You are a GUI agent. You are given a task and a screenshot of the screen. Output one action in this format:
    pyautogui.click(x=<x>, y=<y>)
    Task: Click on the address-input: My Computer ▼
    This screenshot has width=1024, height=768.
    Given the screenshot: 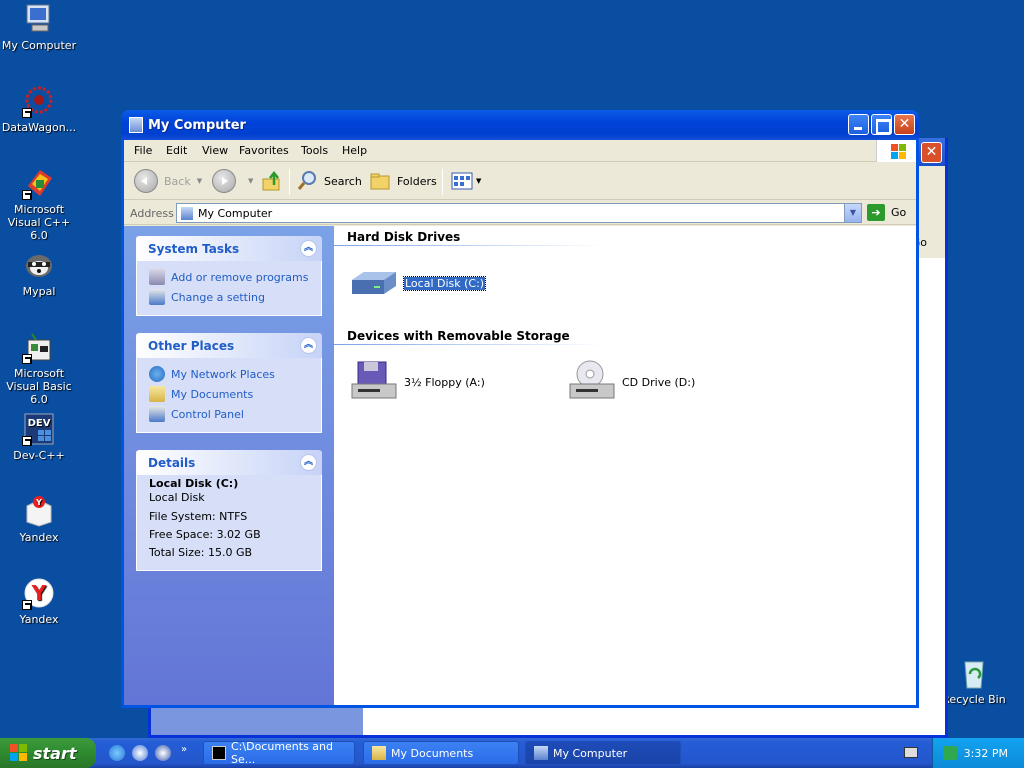 What is the action you would take?
    pyautogui.click(x=519, y=213)
    